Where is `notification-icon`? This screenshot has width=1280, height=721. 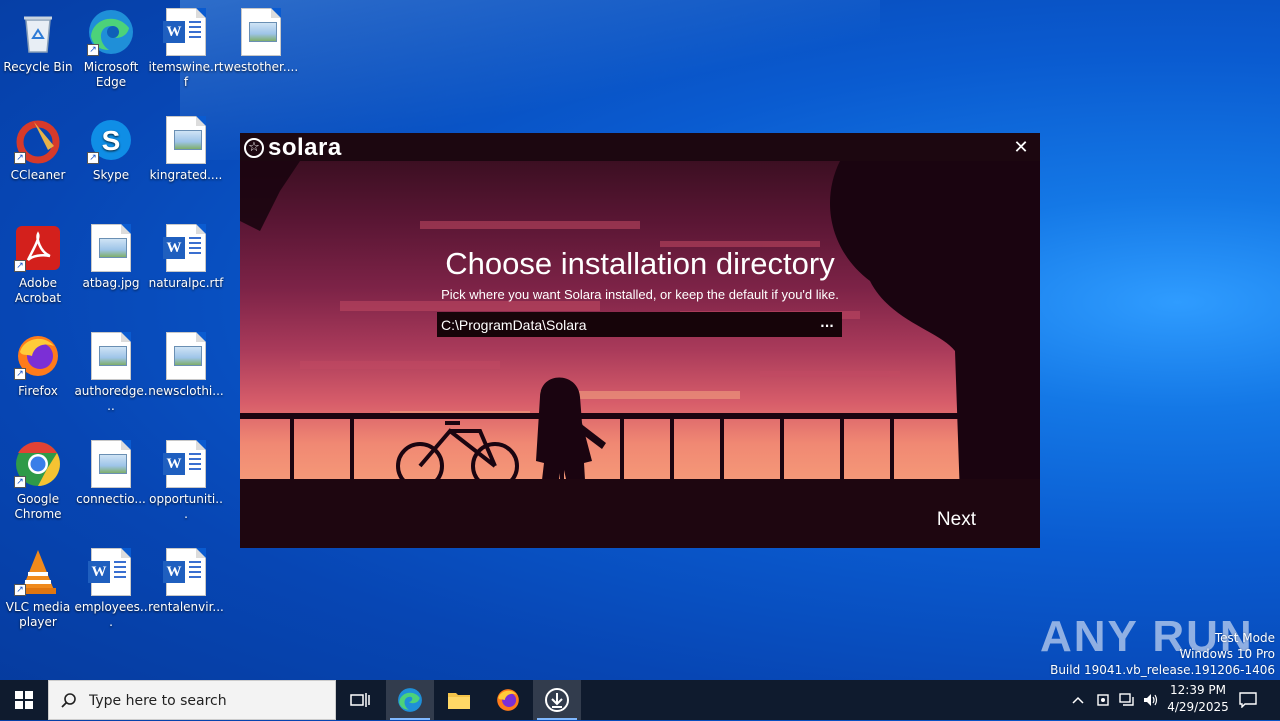 notification-icon is located at coordinates (1248, 700).